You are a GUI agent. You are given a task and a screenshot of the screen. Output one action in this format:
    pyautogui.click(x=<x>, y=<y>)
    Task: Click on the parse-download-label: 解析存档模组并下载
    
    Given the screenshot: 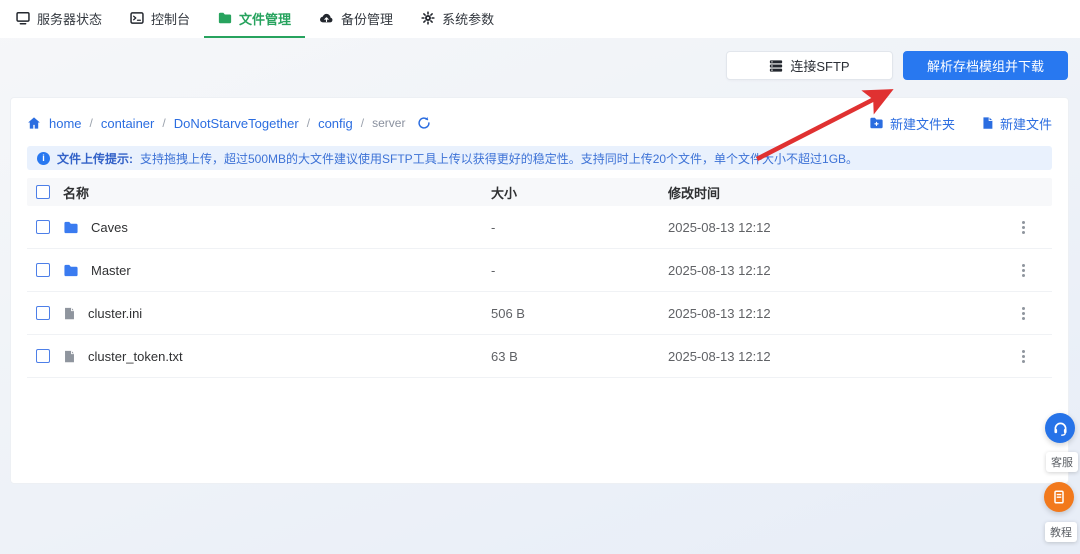 What is the action you would take?
    pyautogui.click(x=985, y=66)
    